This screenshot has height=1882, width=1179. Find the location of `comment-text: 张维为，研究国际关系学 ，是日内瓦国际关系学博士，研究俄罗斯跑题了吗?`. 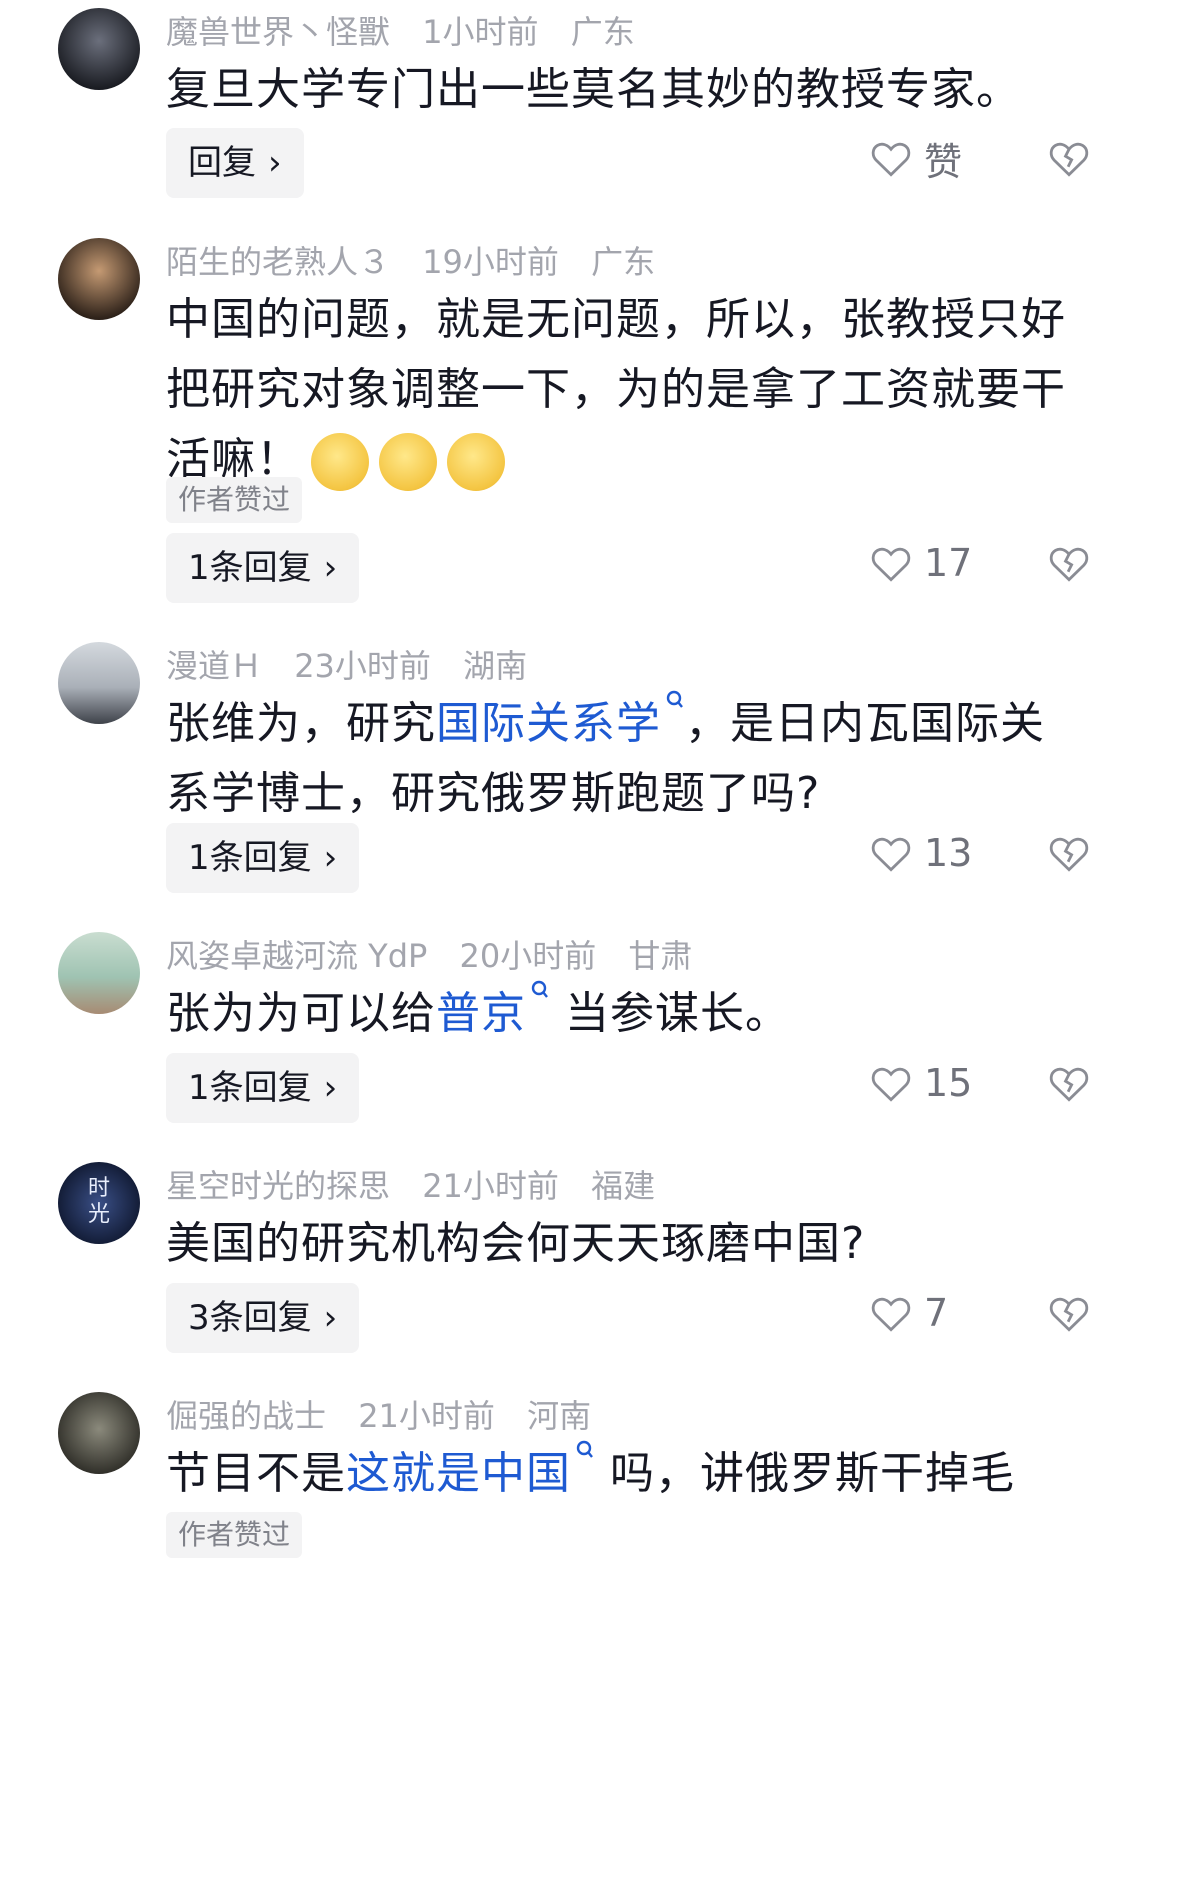

comment-text: 张维为，研究国际关系学 ，是日内瓦国际关系学博士，研究俄罗斯跑题了吗? is located at coordinates (626, 759).